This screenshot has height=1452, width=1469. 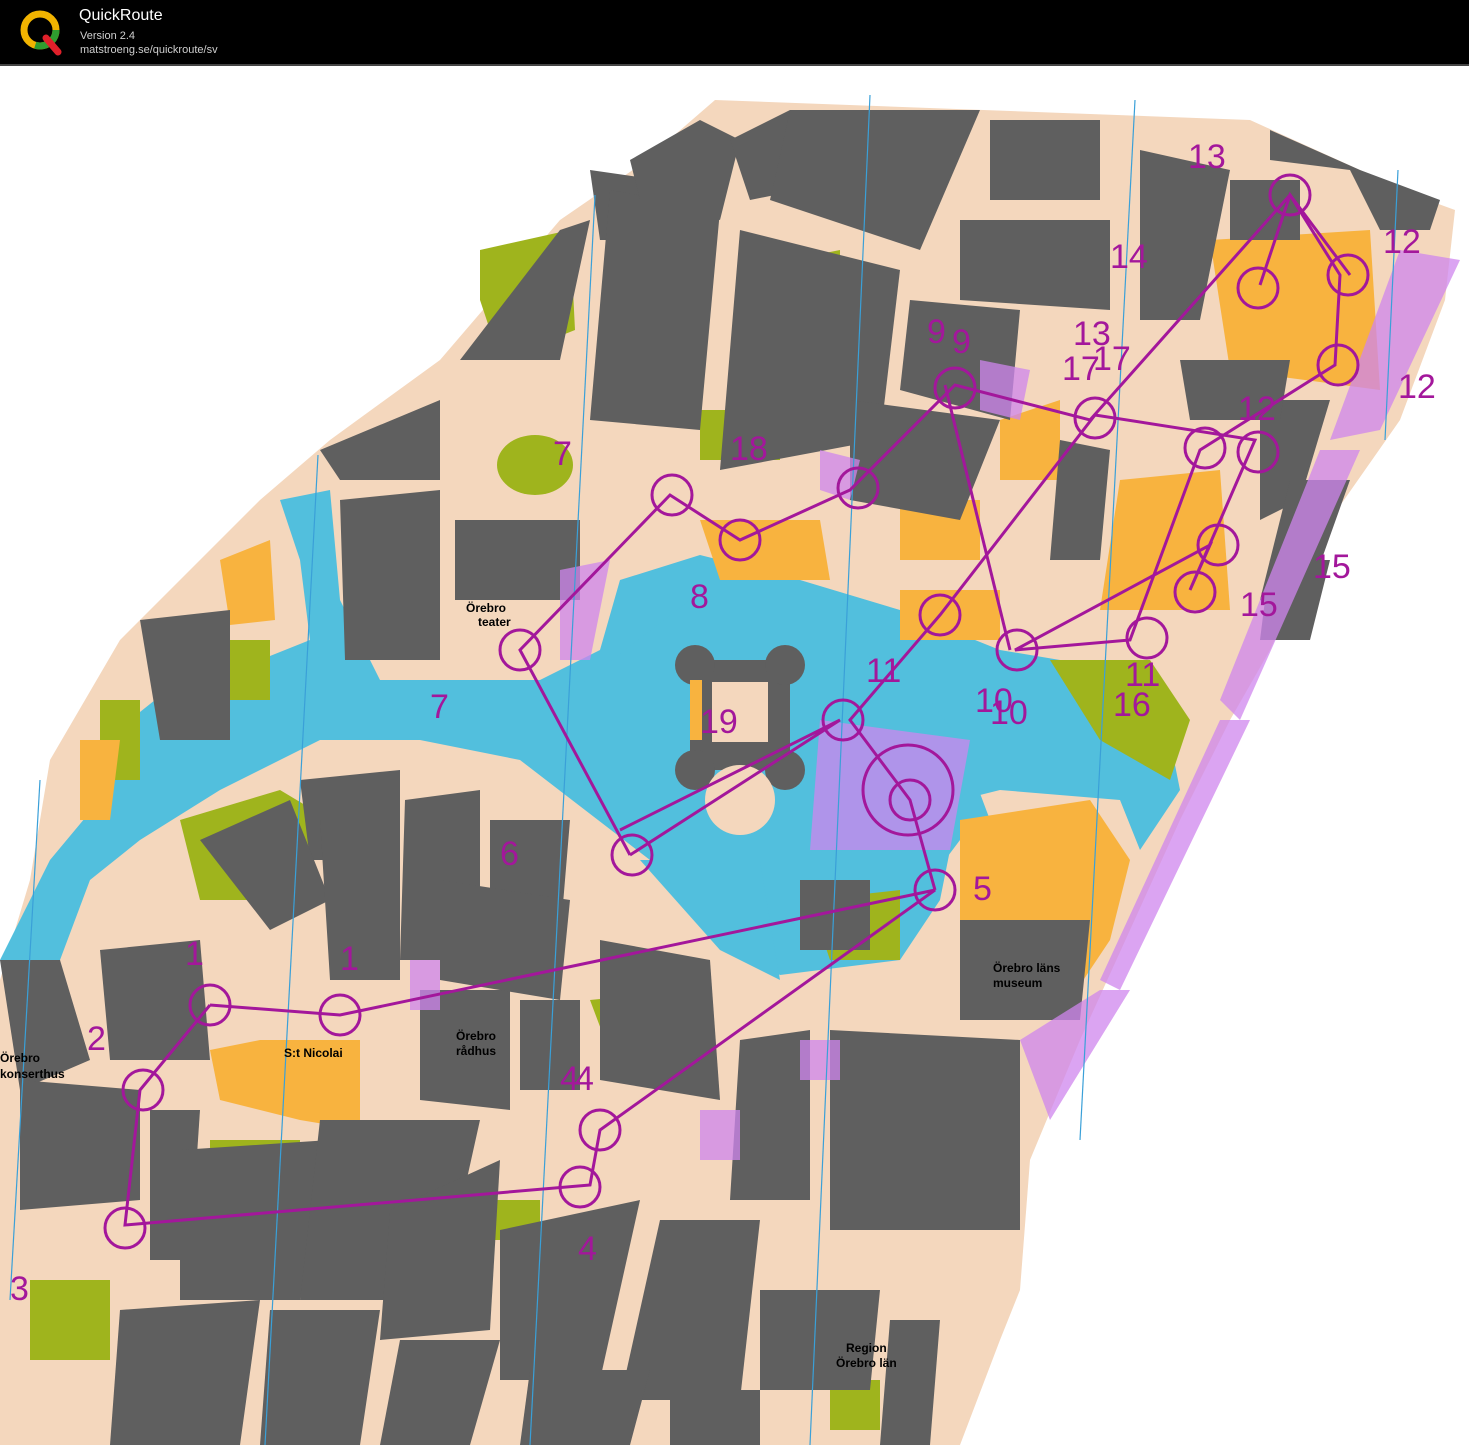 What do you see at coordinates (486, 607) in the screenshot?
I see `theatre-label: Örebro` at bounding box center [486, 607].